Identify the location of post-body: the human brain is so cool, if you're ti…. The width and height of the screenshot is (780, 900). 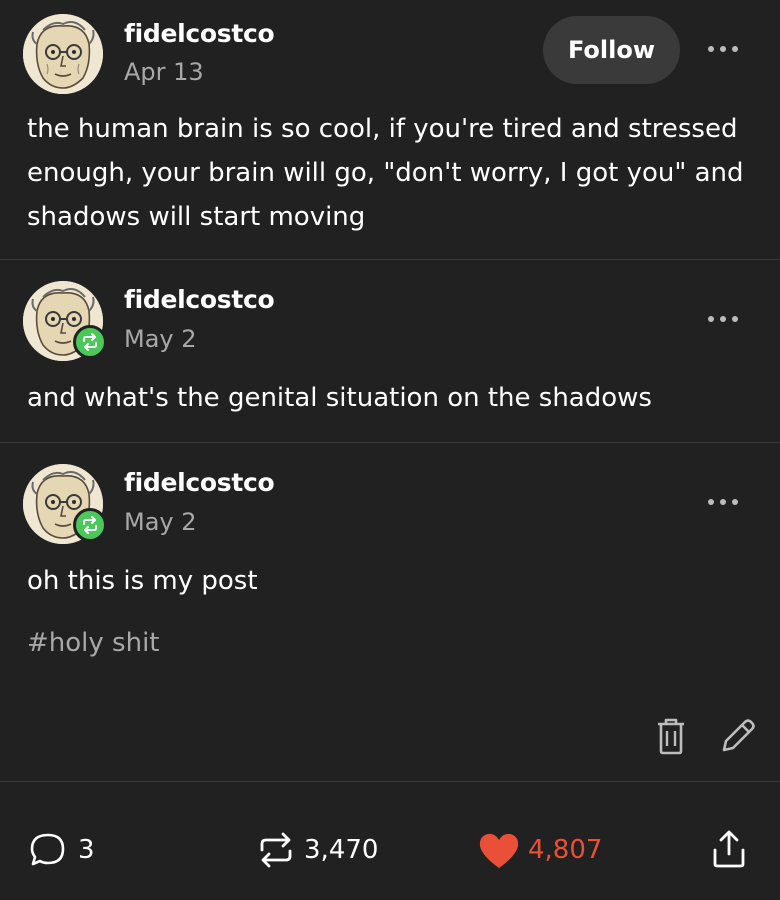
(385, 173).